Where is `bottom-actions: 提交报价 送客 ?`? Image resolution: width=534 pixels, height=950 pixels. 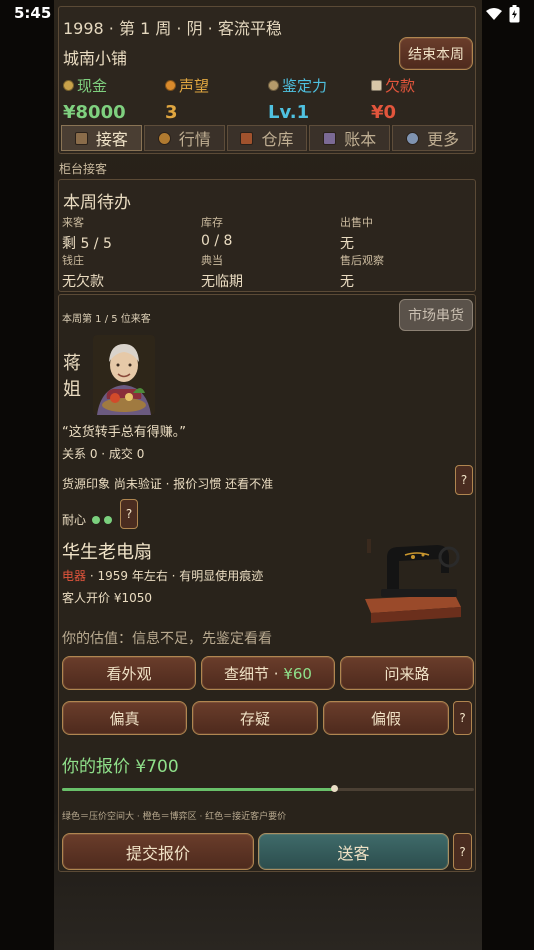
bottom-actions: 提交报价 送客 ? is located at coordinates (268, 852).